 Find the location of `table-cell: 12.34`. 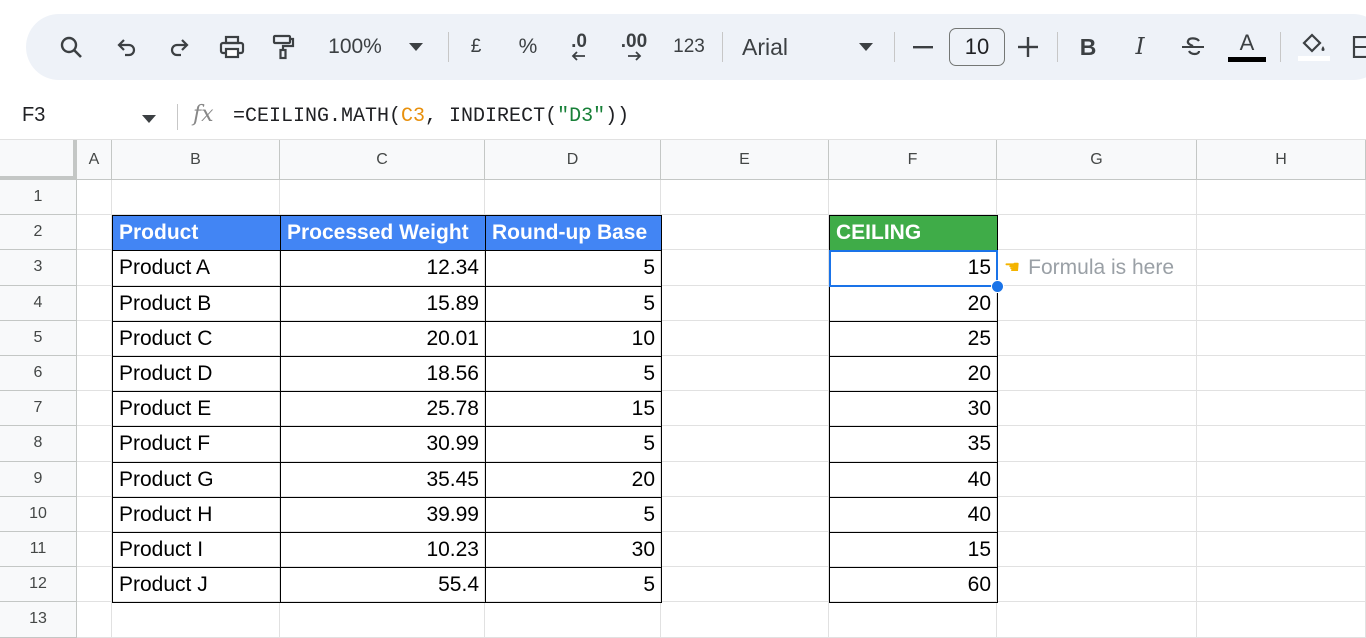

table-cell: 12.34 is located at coordinates (383, 268).